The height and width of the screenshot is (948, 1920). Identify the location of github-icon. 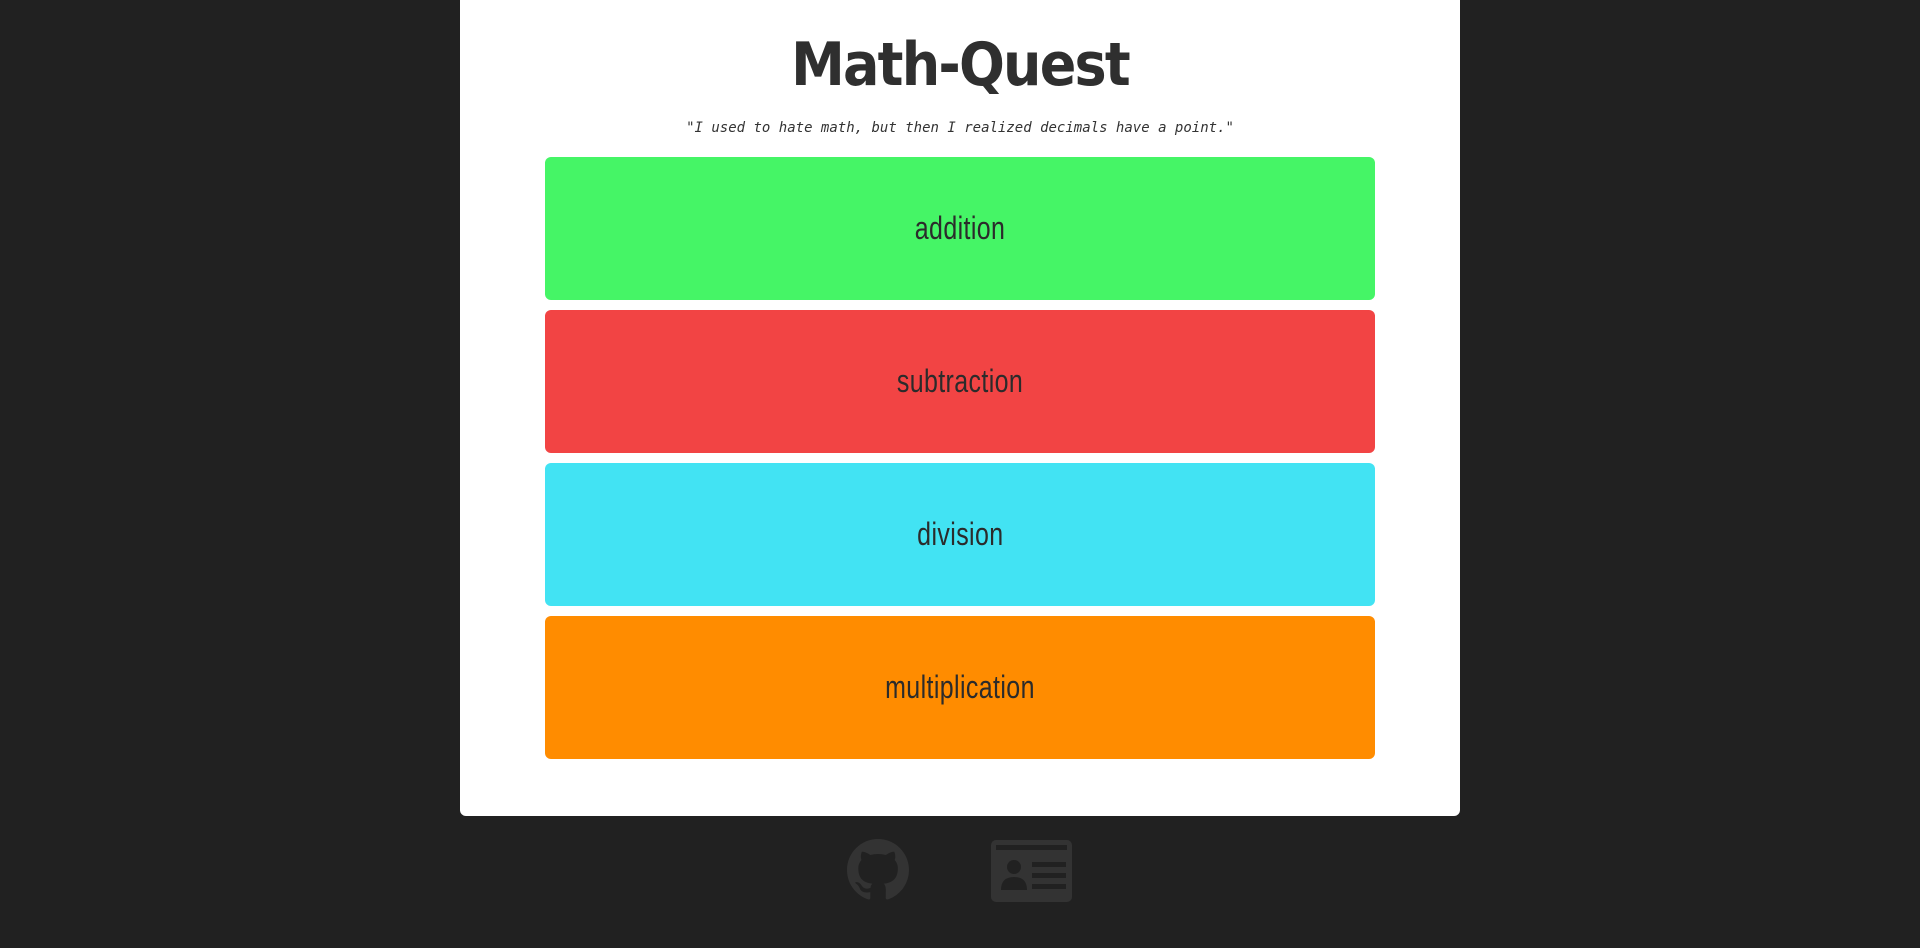
(878, 869).